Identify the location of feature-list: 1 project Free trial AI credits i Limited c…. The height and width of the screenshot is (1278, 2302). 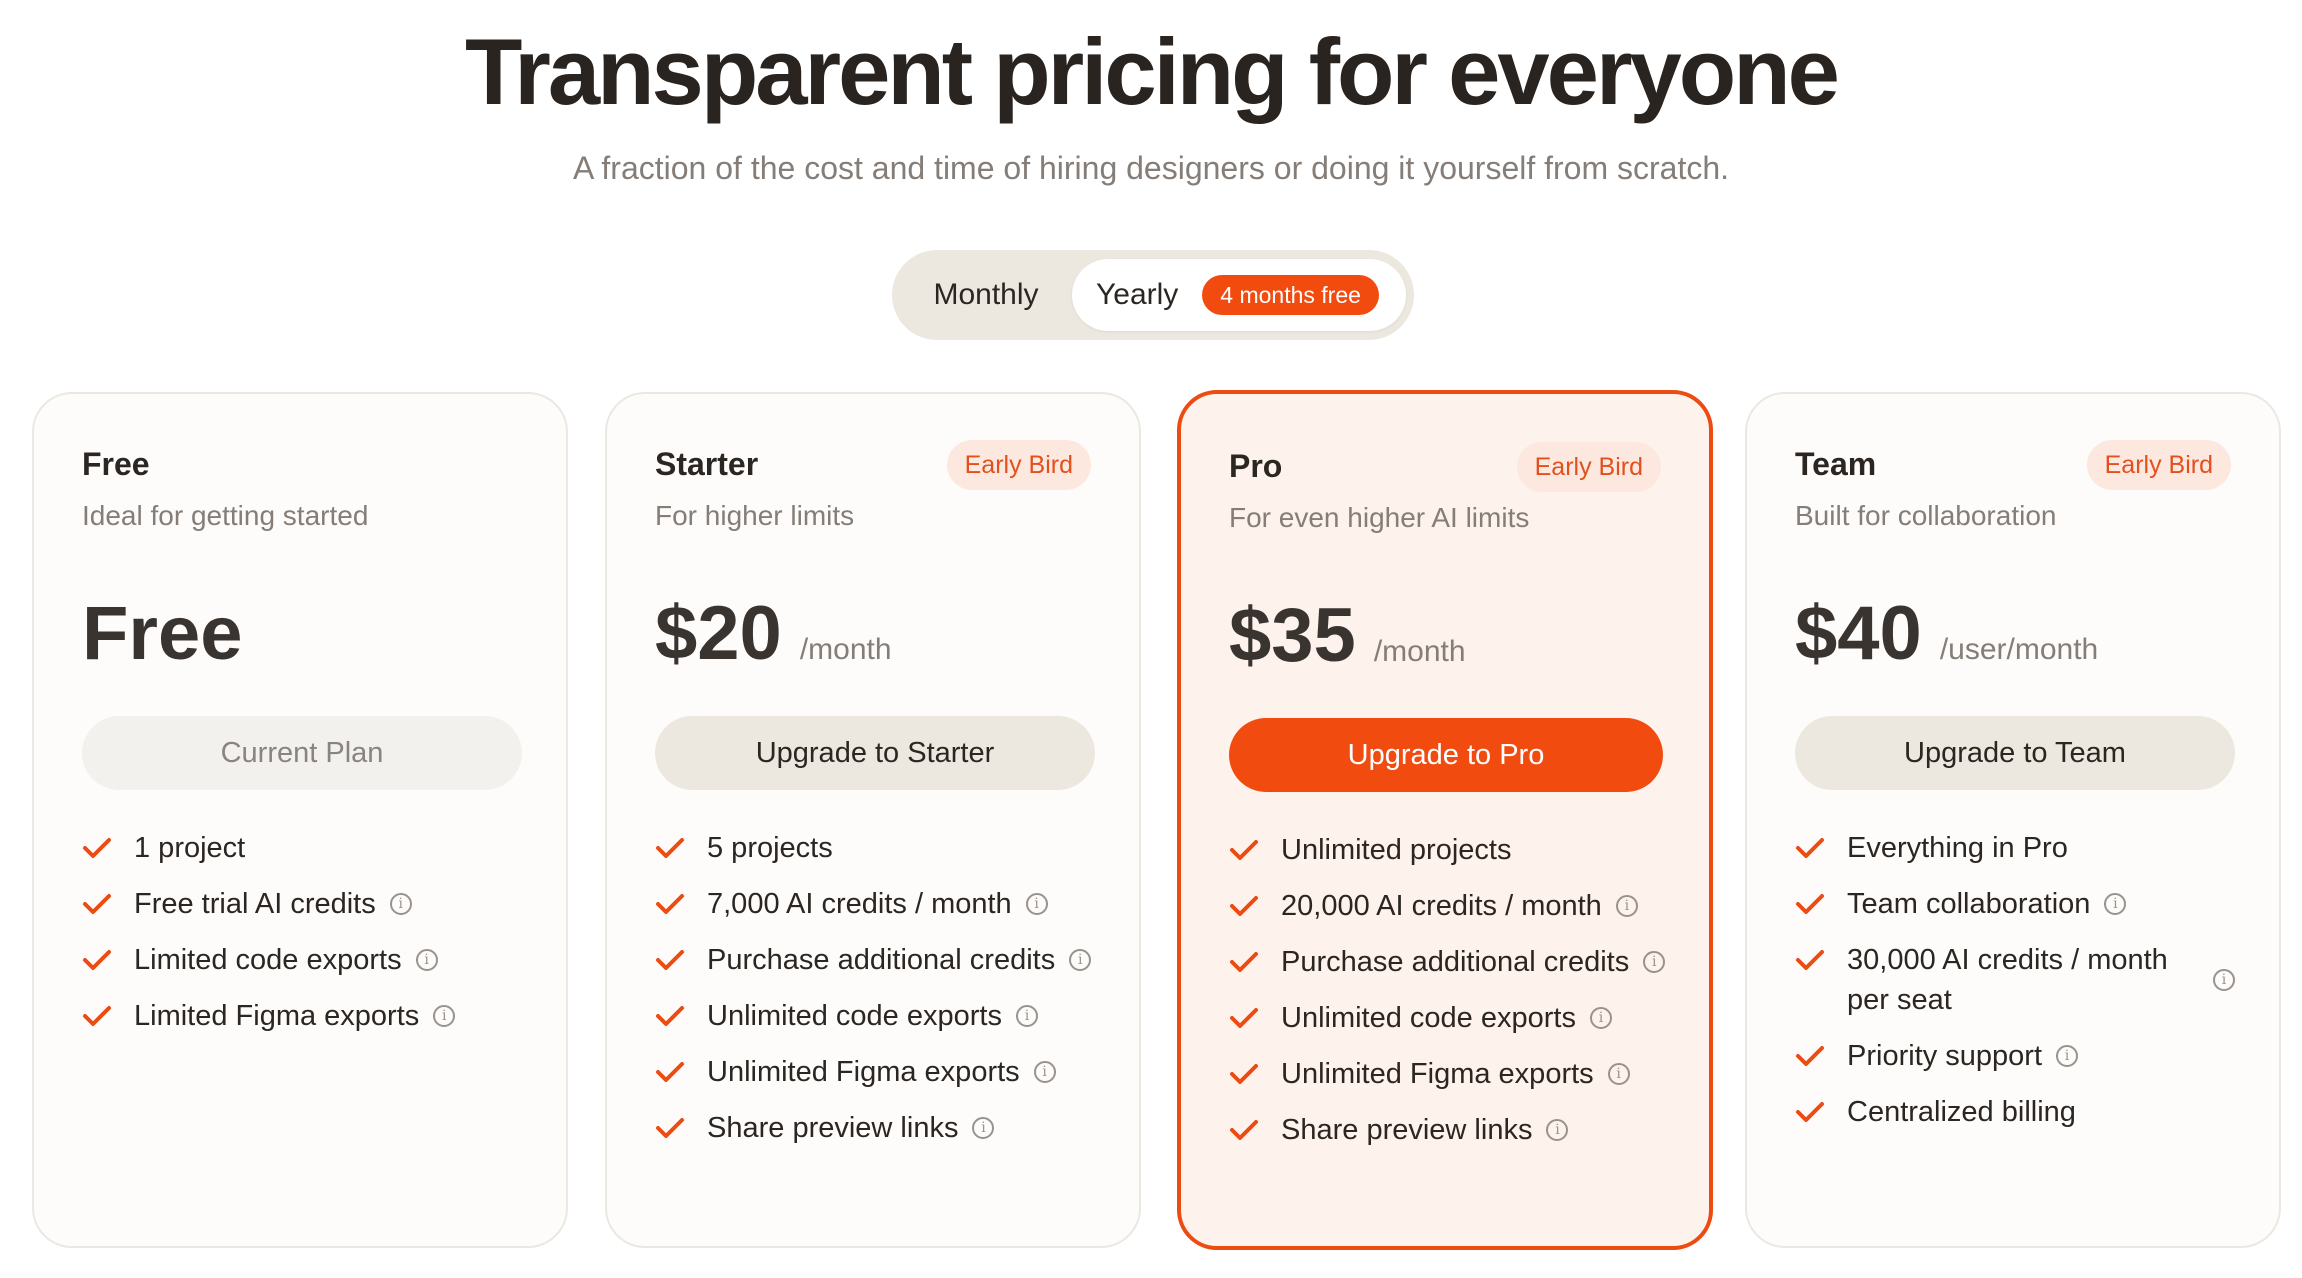
(302, 940).